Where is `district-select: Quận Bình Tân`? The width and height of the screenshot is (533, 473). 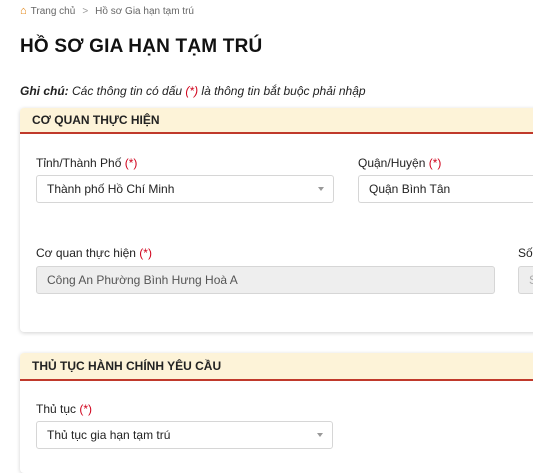 district-select: Quận Bình Tân is located at coordinates (445, 189).